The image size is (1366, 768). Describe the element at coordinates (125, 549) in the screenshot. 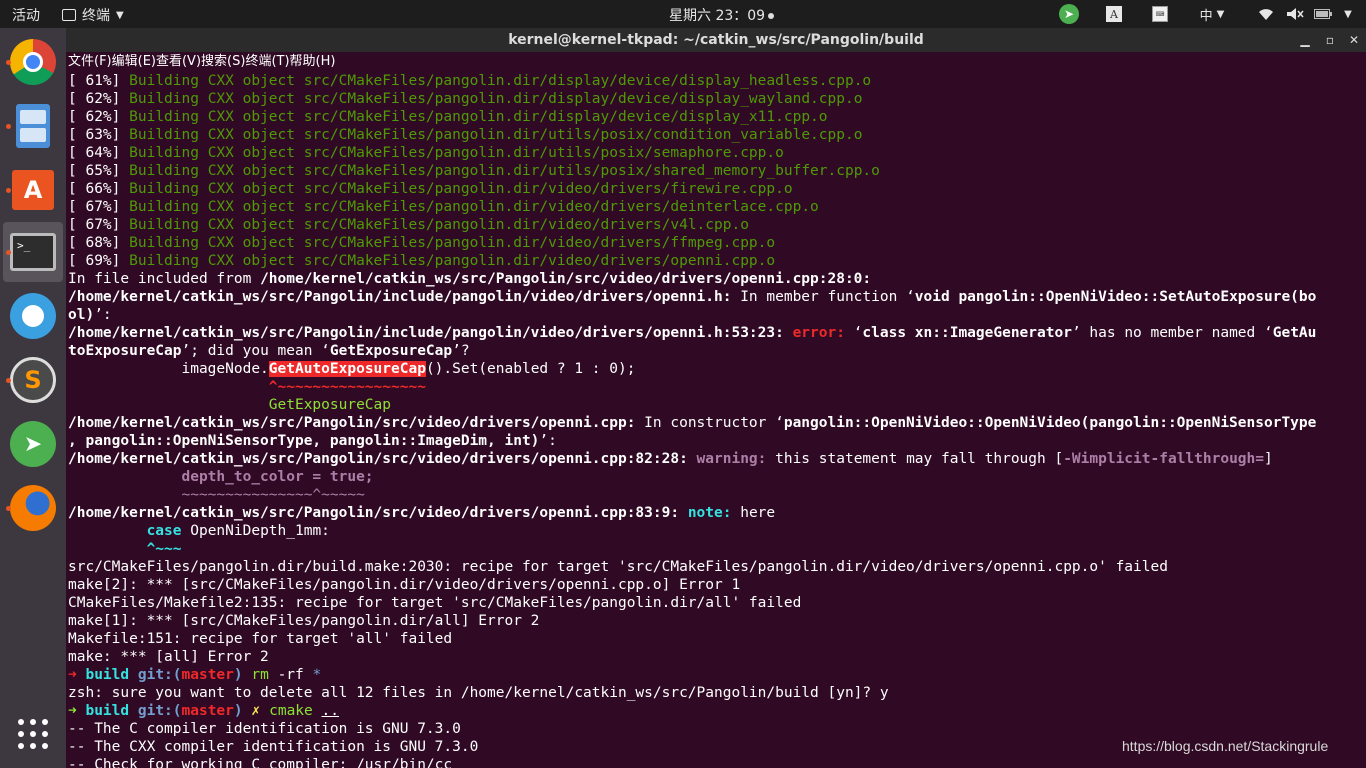

I see `note-caret-line: ^~~~` at that location.